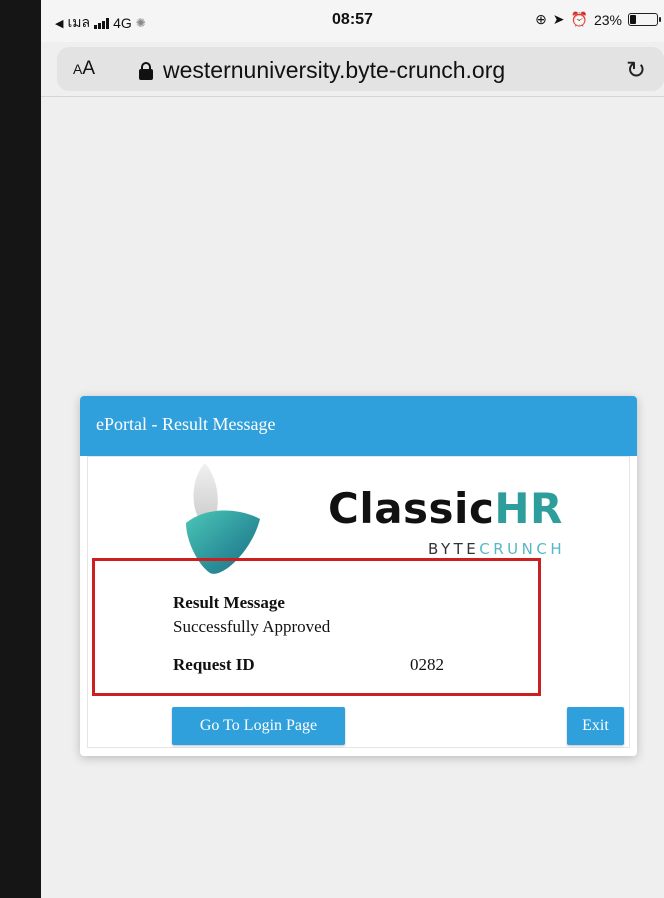  I want to click on logo-name-part1: Classic, so click(411, 508).